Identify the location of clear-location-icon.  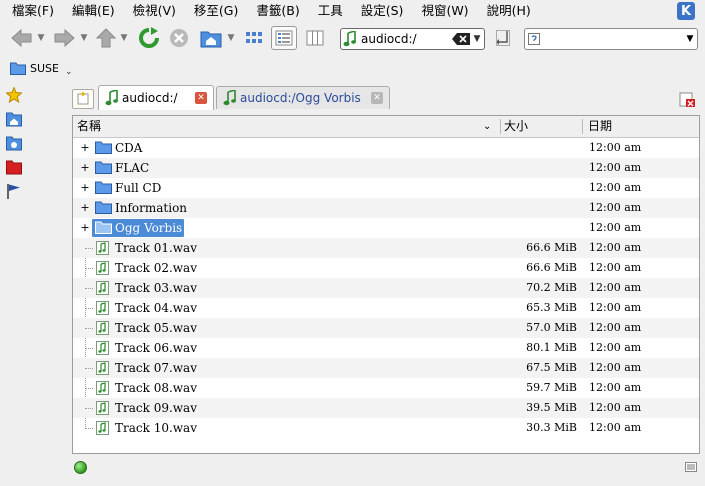
(461, 39).